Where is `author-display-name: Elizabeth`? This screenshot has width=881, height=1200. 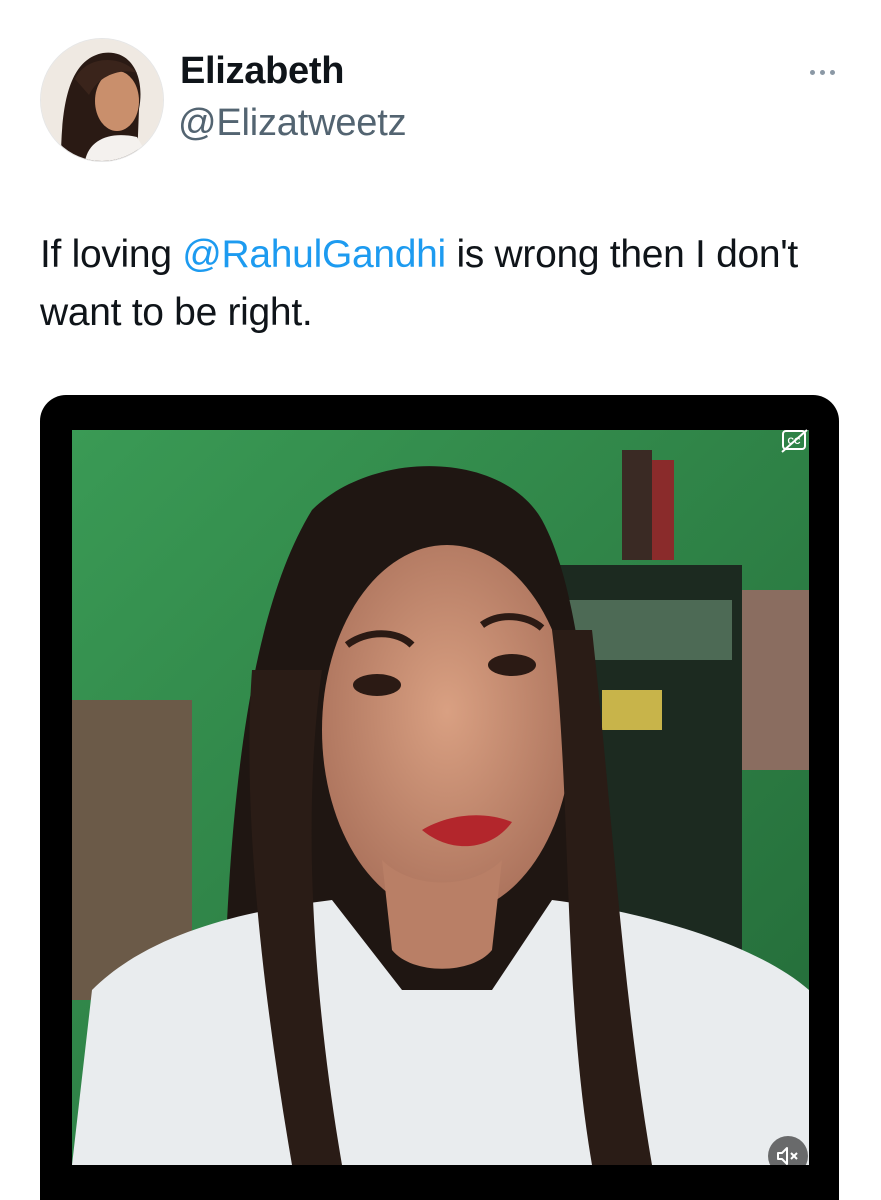
author-display-name: Elizabeth is located at coordinates (262, 71).